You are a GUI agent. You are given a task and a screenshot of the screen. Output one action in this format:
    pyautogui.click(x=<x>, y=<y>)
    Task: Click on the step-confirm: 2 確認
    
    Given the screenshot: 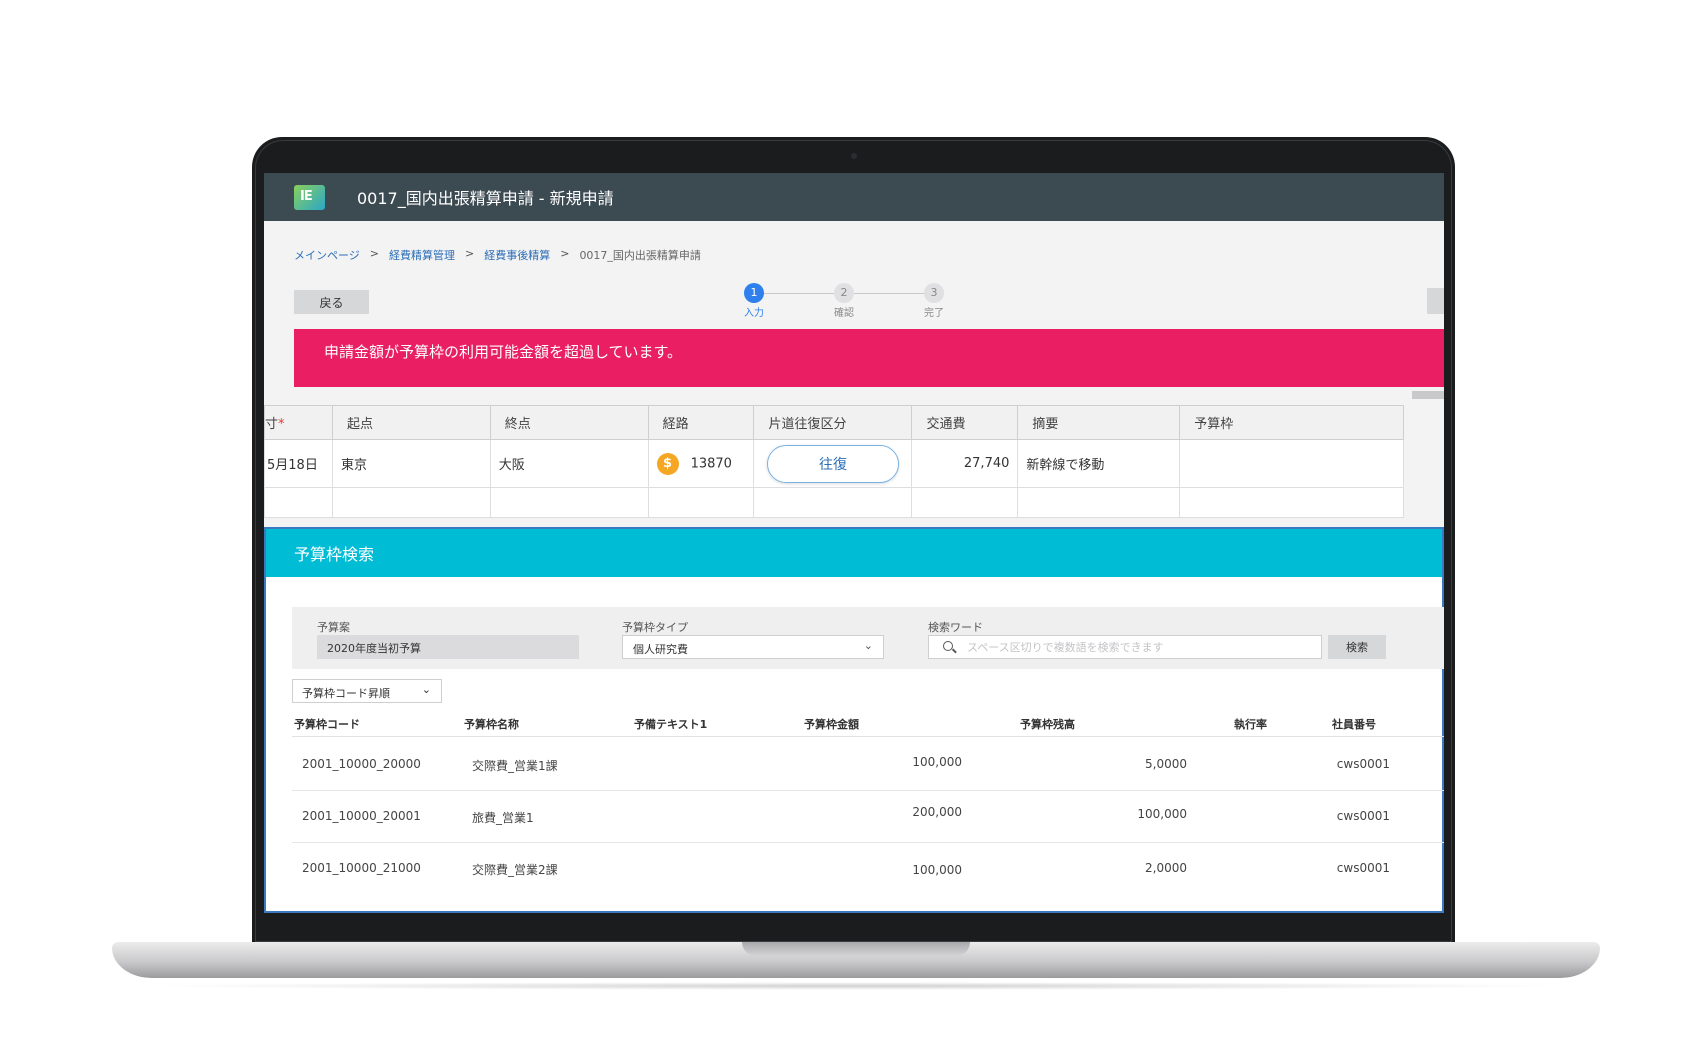 What is the action you would take?
    pyautogui.click(x=844, y=301)
    